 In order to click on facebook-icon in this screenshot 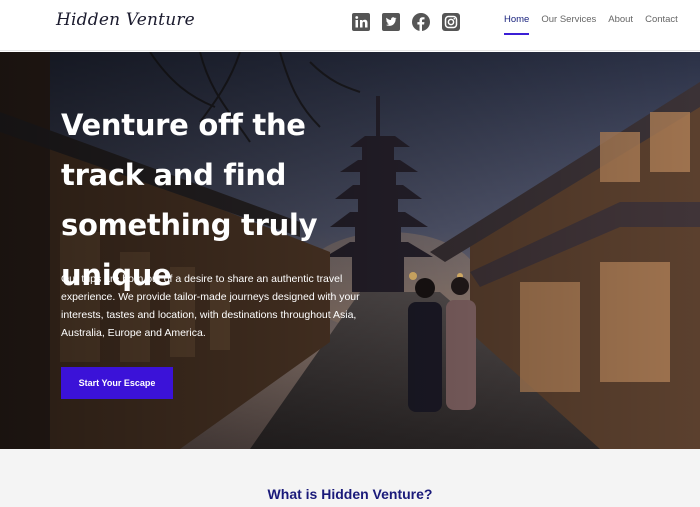, I will do `click(421, 22)`.